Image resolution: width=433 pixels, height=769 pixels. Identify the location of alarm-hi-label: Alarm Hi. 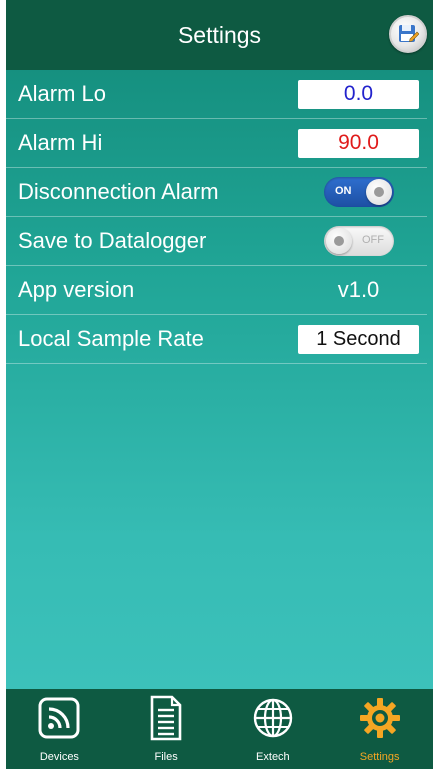
(60, 142).